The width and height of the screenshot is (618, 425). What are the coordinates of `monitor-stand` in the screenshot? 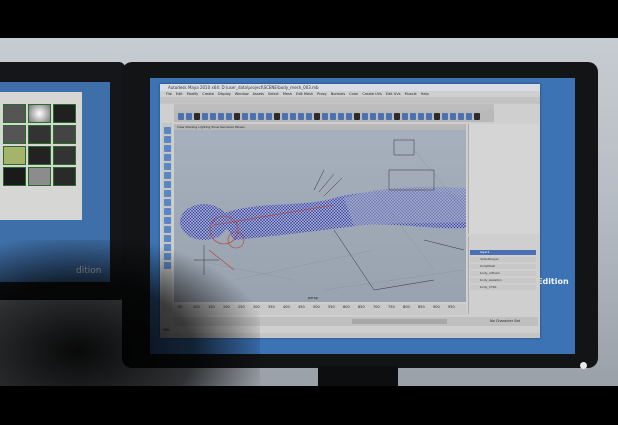 It's located at (358, 377).